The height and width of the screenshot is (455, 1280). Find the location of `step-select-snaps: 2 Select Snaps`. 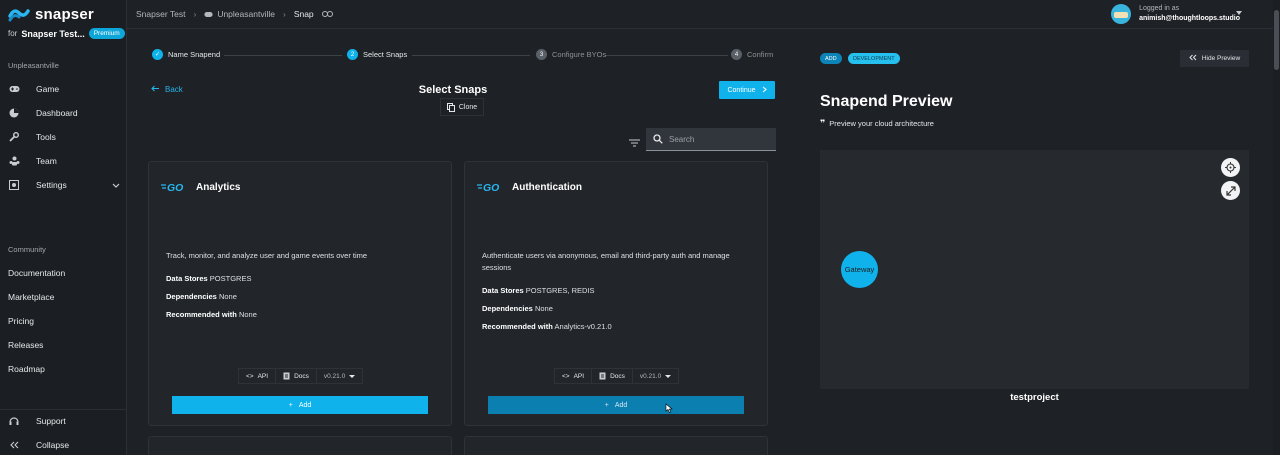

step-select-snaps: 2 Select Snaps is located at coordinates (377, 54).